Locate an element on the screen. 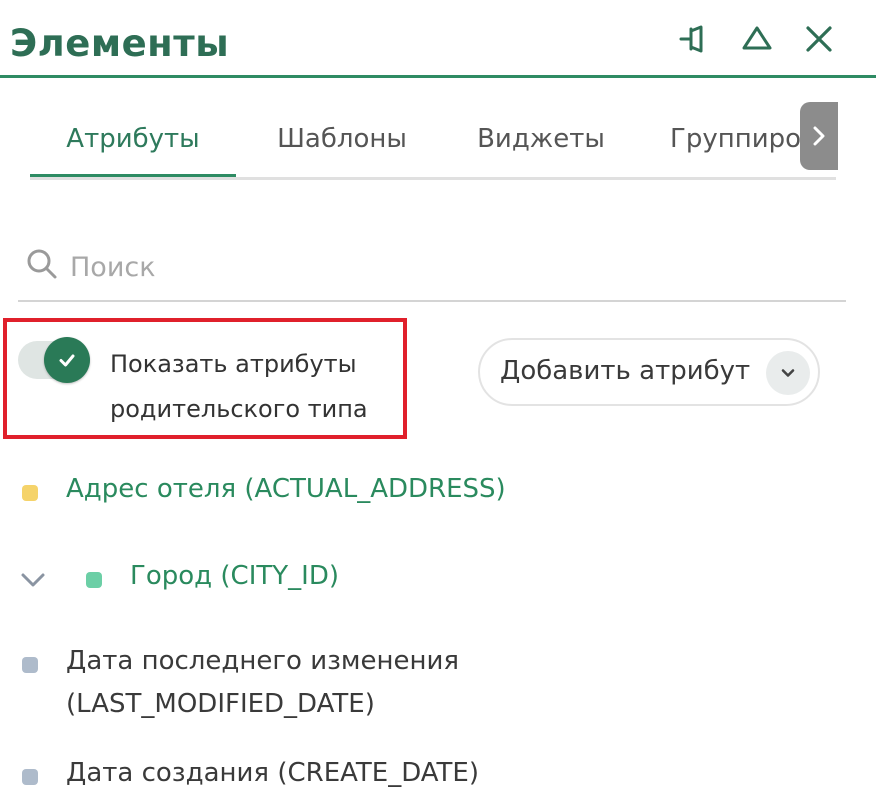 The height and width of the screenshot is (812, 876). search-input is located at coordinates (450, 267).